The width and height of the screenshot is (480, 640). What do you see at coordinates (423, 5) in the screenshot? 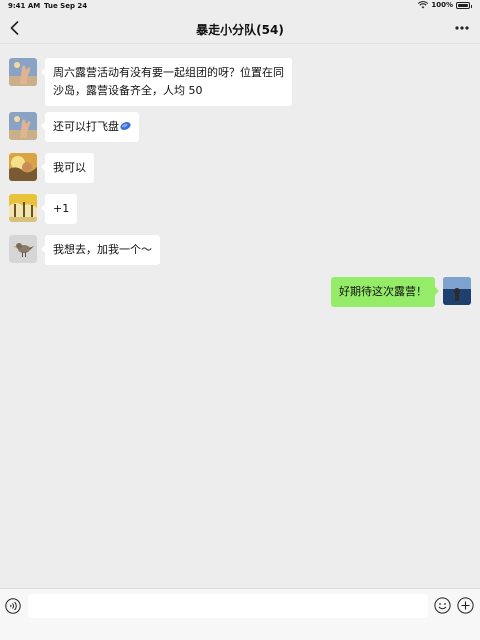
I see `wifi-icon` at bounding box center [423, 5].